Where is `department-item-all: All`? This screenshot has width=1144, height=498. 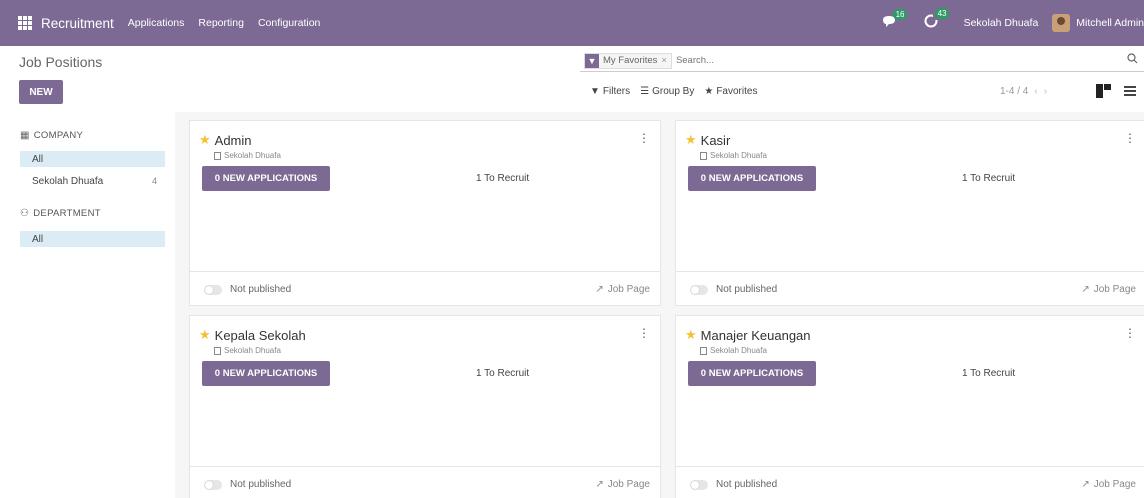
department-item-all: All is located at coordinates (92, 239).